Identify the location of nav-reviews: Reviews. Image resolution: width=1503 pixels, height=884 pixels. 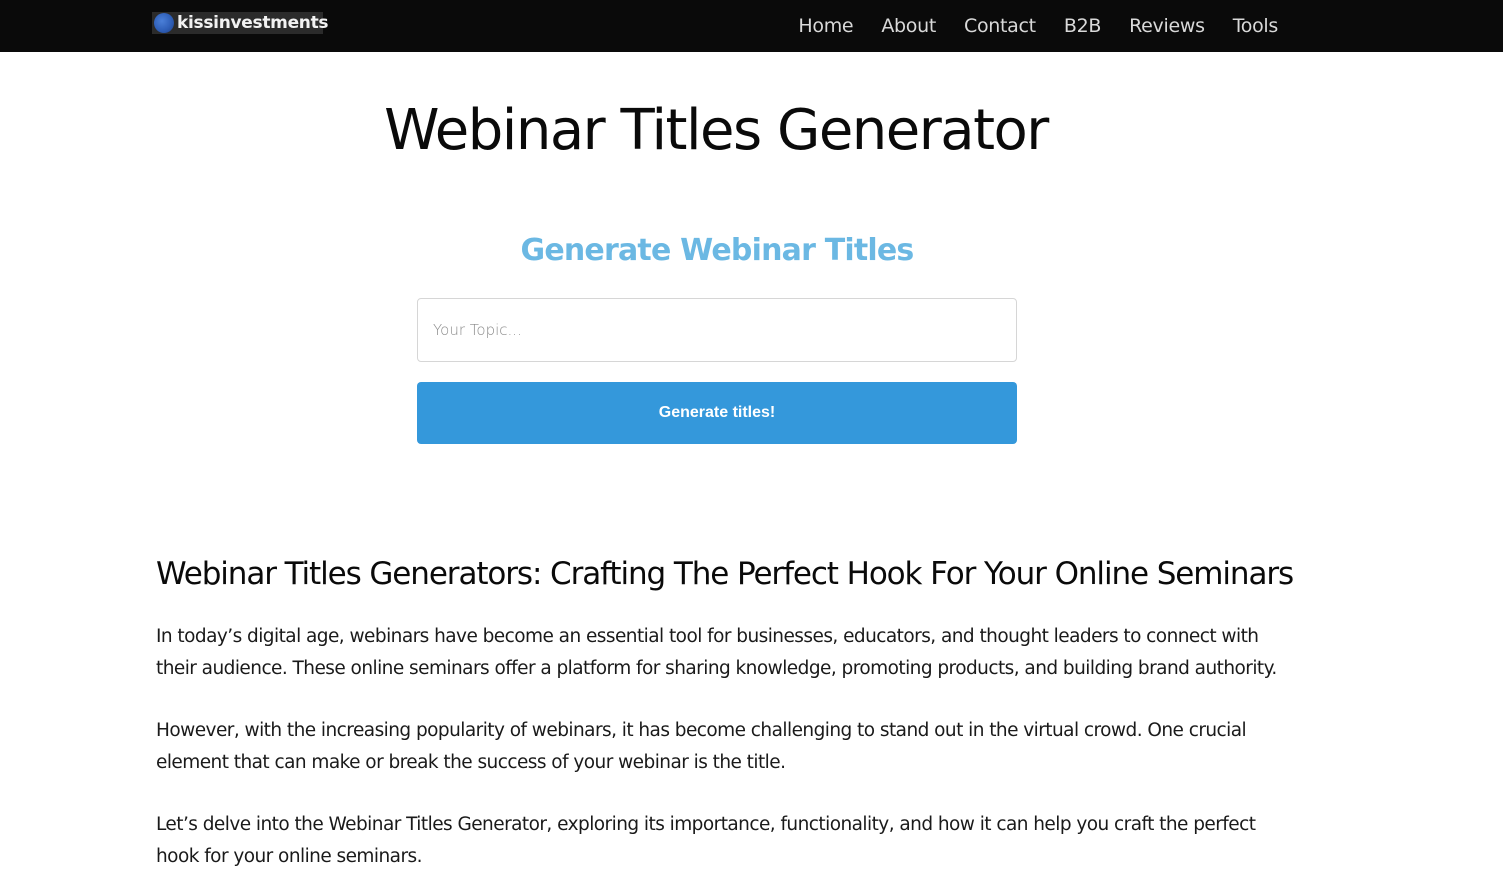
(1167, 26).